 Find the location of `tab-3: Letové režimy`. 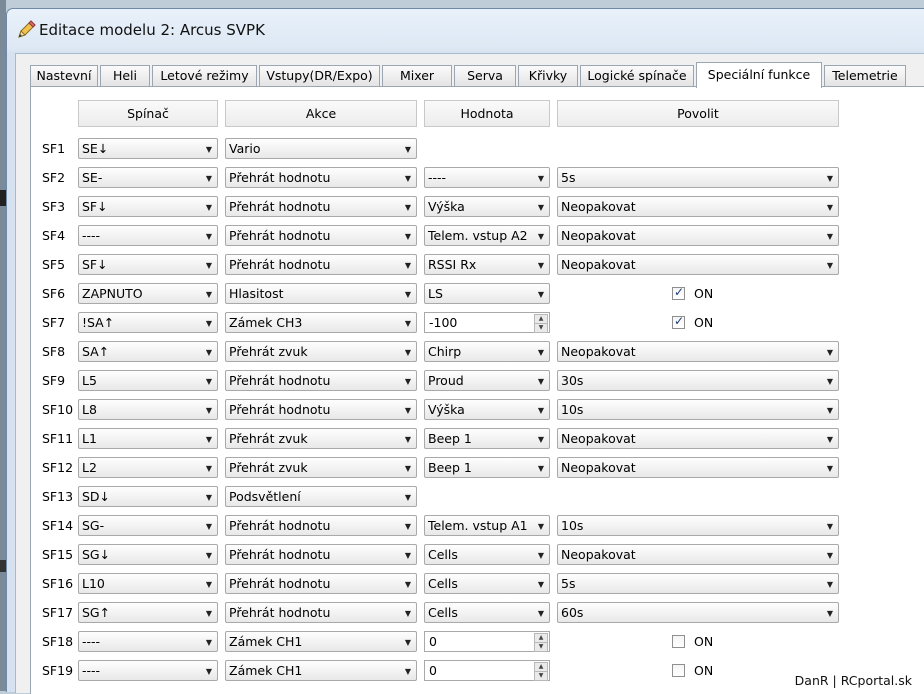

tab-3: Letové režimy is located at coordinates (204, 75).